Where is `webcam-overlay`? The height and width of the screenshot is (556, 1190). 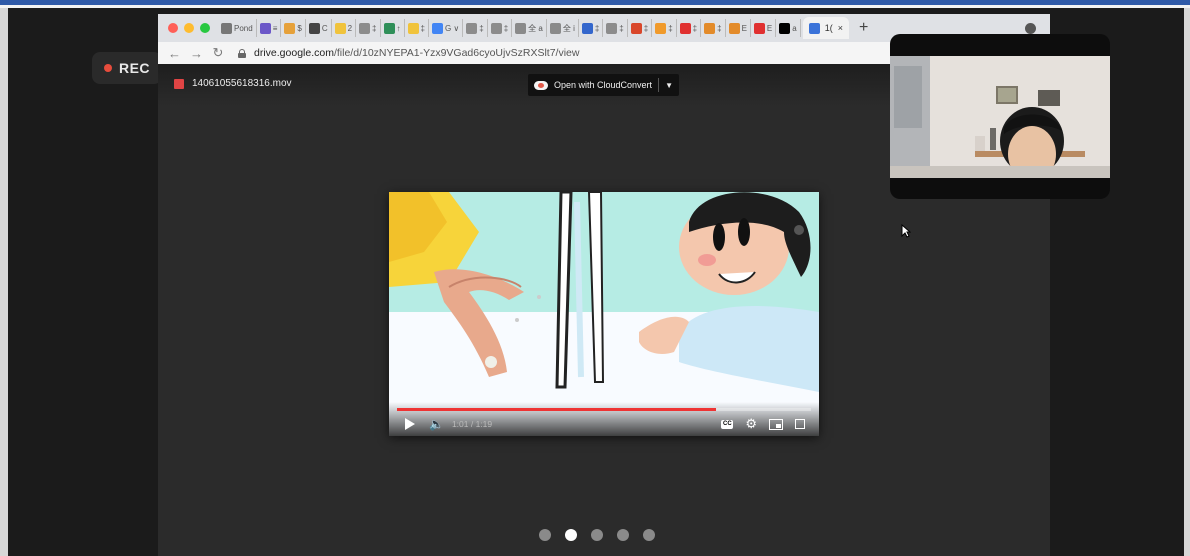
webcam-overlay is located at coordinates (1000, 116).